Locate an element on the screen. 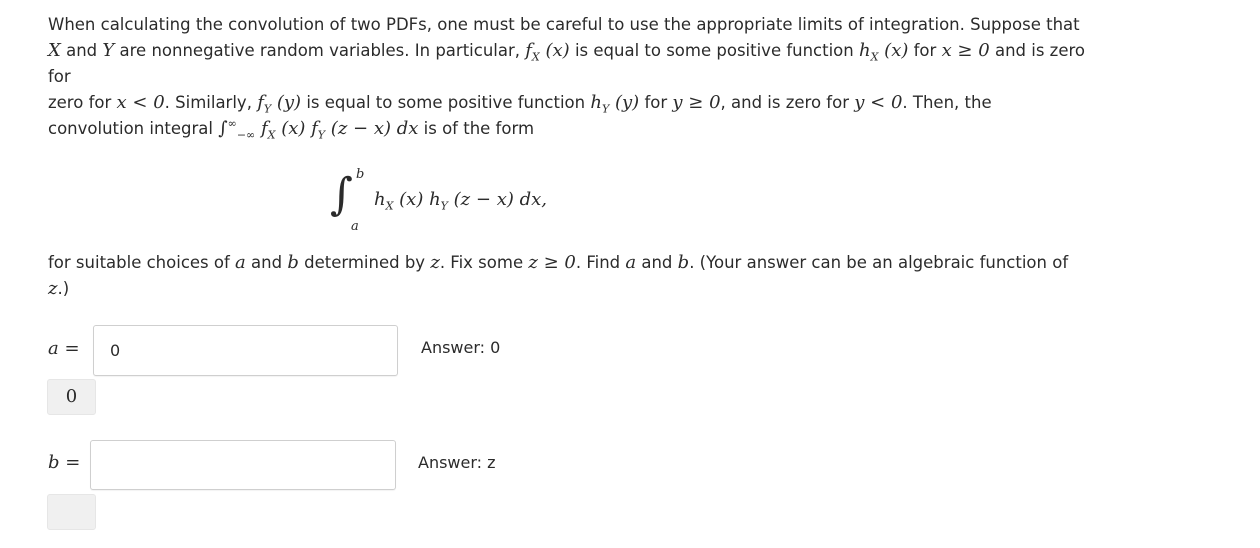 This screenshot has height=548, width=1260. math-X: X is located at coordinates (54, 50).